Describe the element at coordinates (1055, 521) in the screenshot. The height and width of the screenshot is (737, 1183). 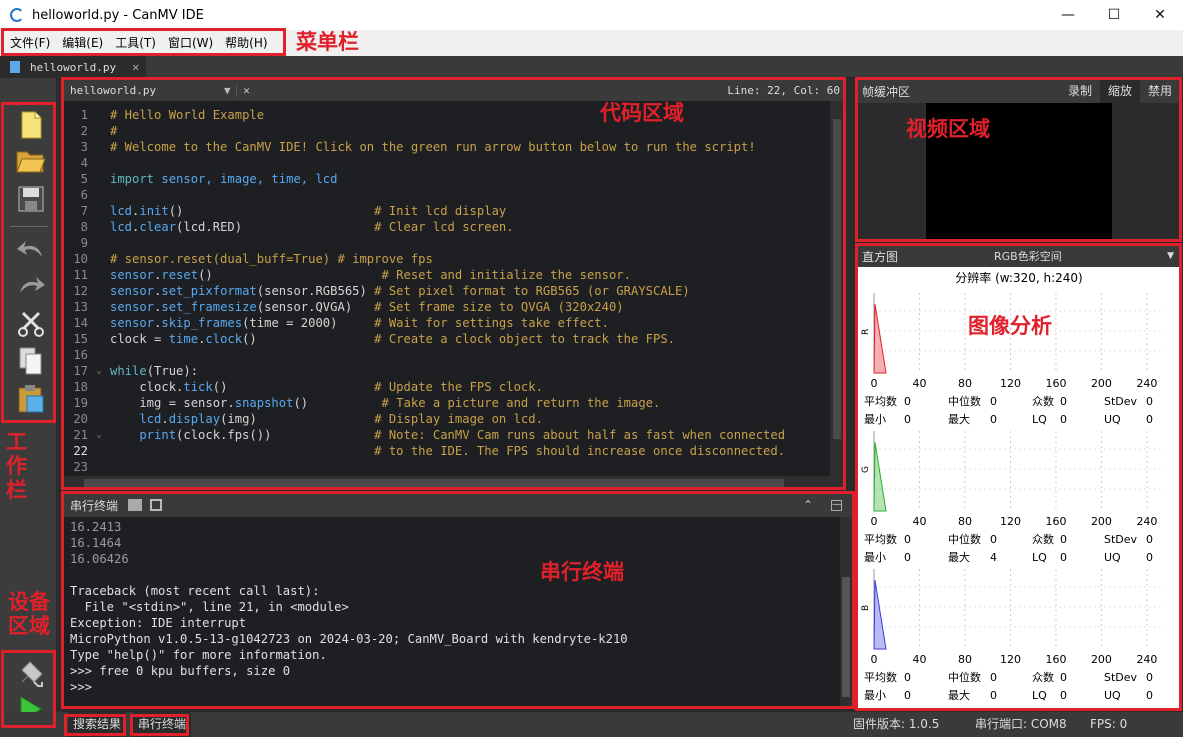
I see `x-tick-label: 160` at that location.